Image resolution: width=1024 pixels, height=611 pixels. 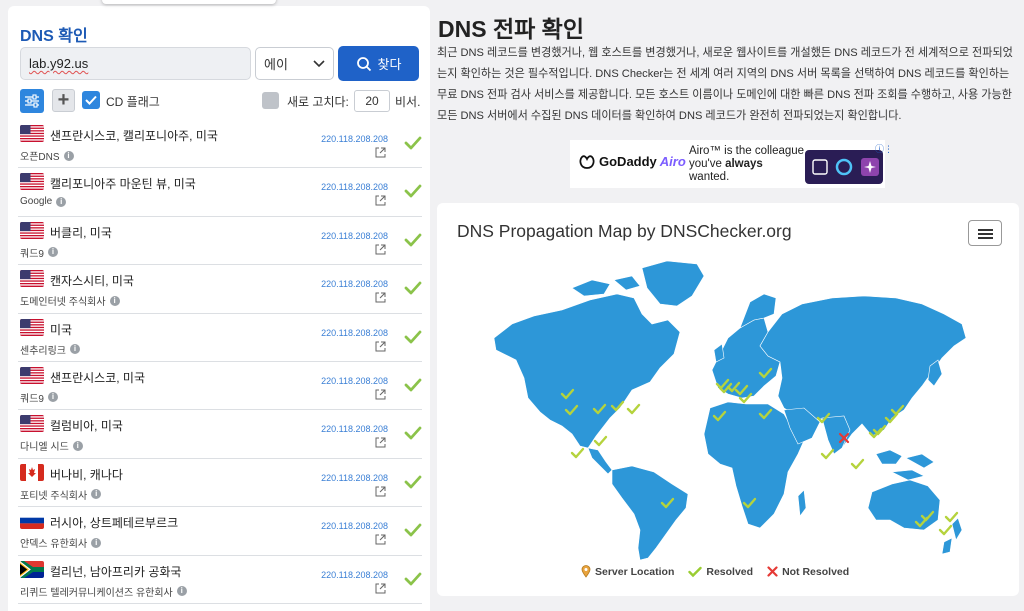 What do you see at coordinates (63, 100) in the screenshot?
I see `add-server-button: +` at bounding box center [63, 100].